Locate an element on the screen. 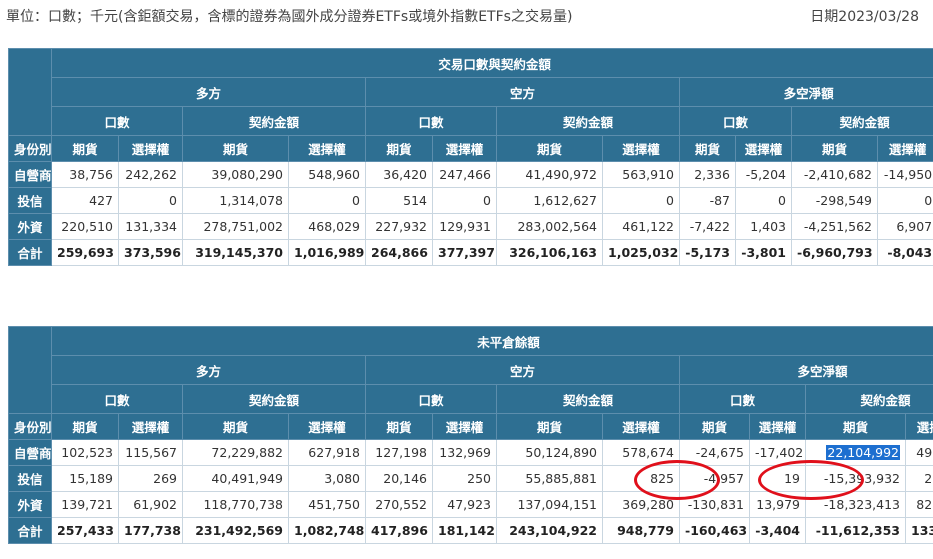 The image size is (933, 559). table-cell: 82,470 is located at coordinates (918, 504).